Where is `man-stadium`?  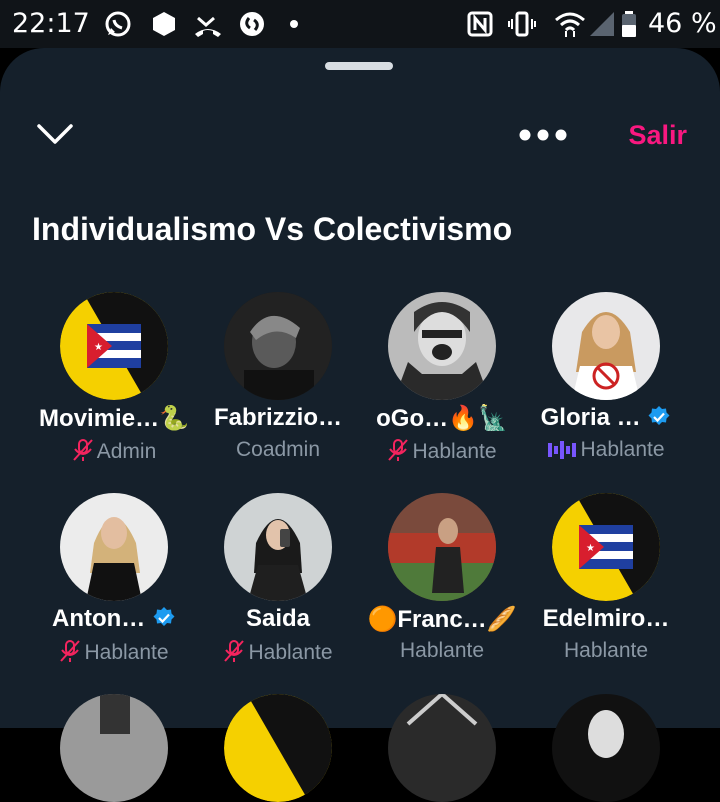 man-stadium is located at coordinates (442, 547).